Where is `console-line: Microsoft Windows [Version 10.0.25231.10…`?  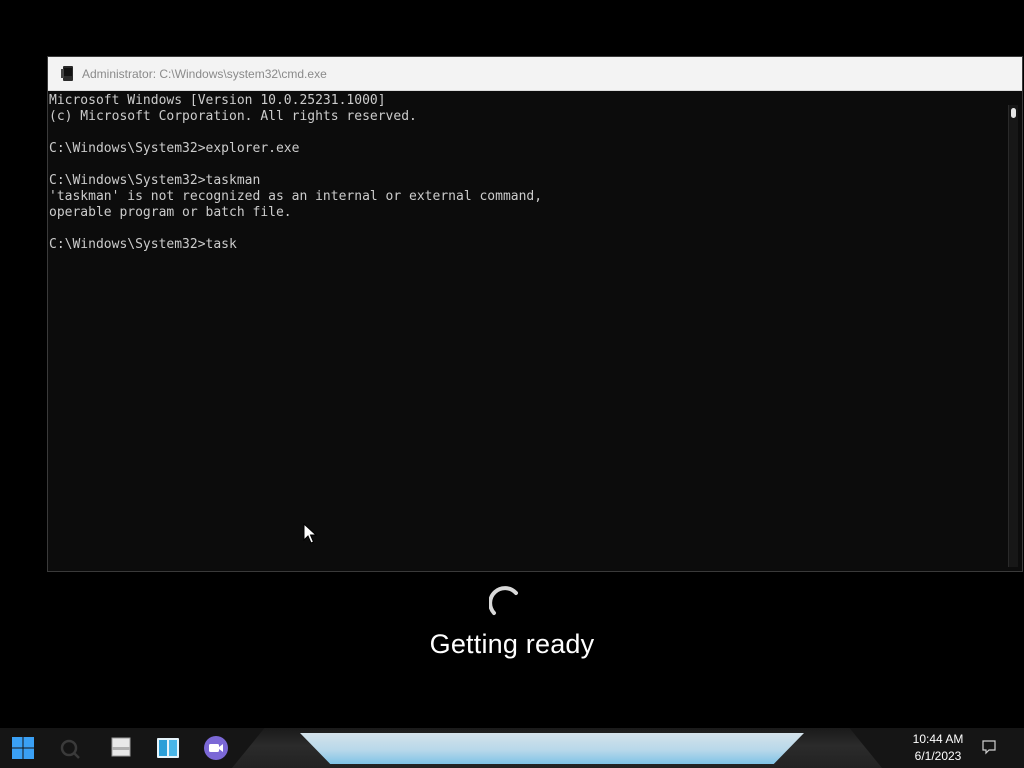 console-line: Microsoft Windows [Version 10.0.25231.10… is located at coordinates (217, 100).